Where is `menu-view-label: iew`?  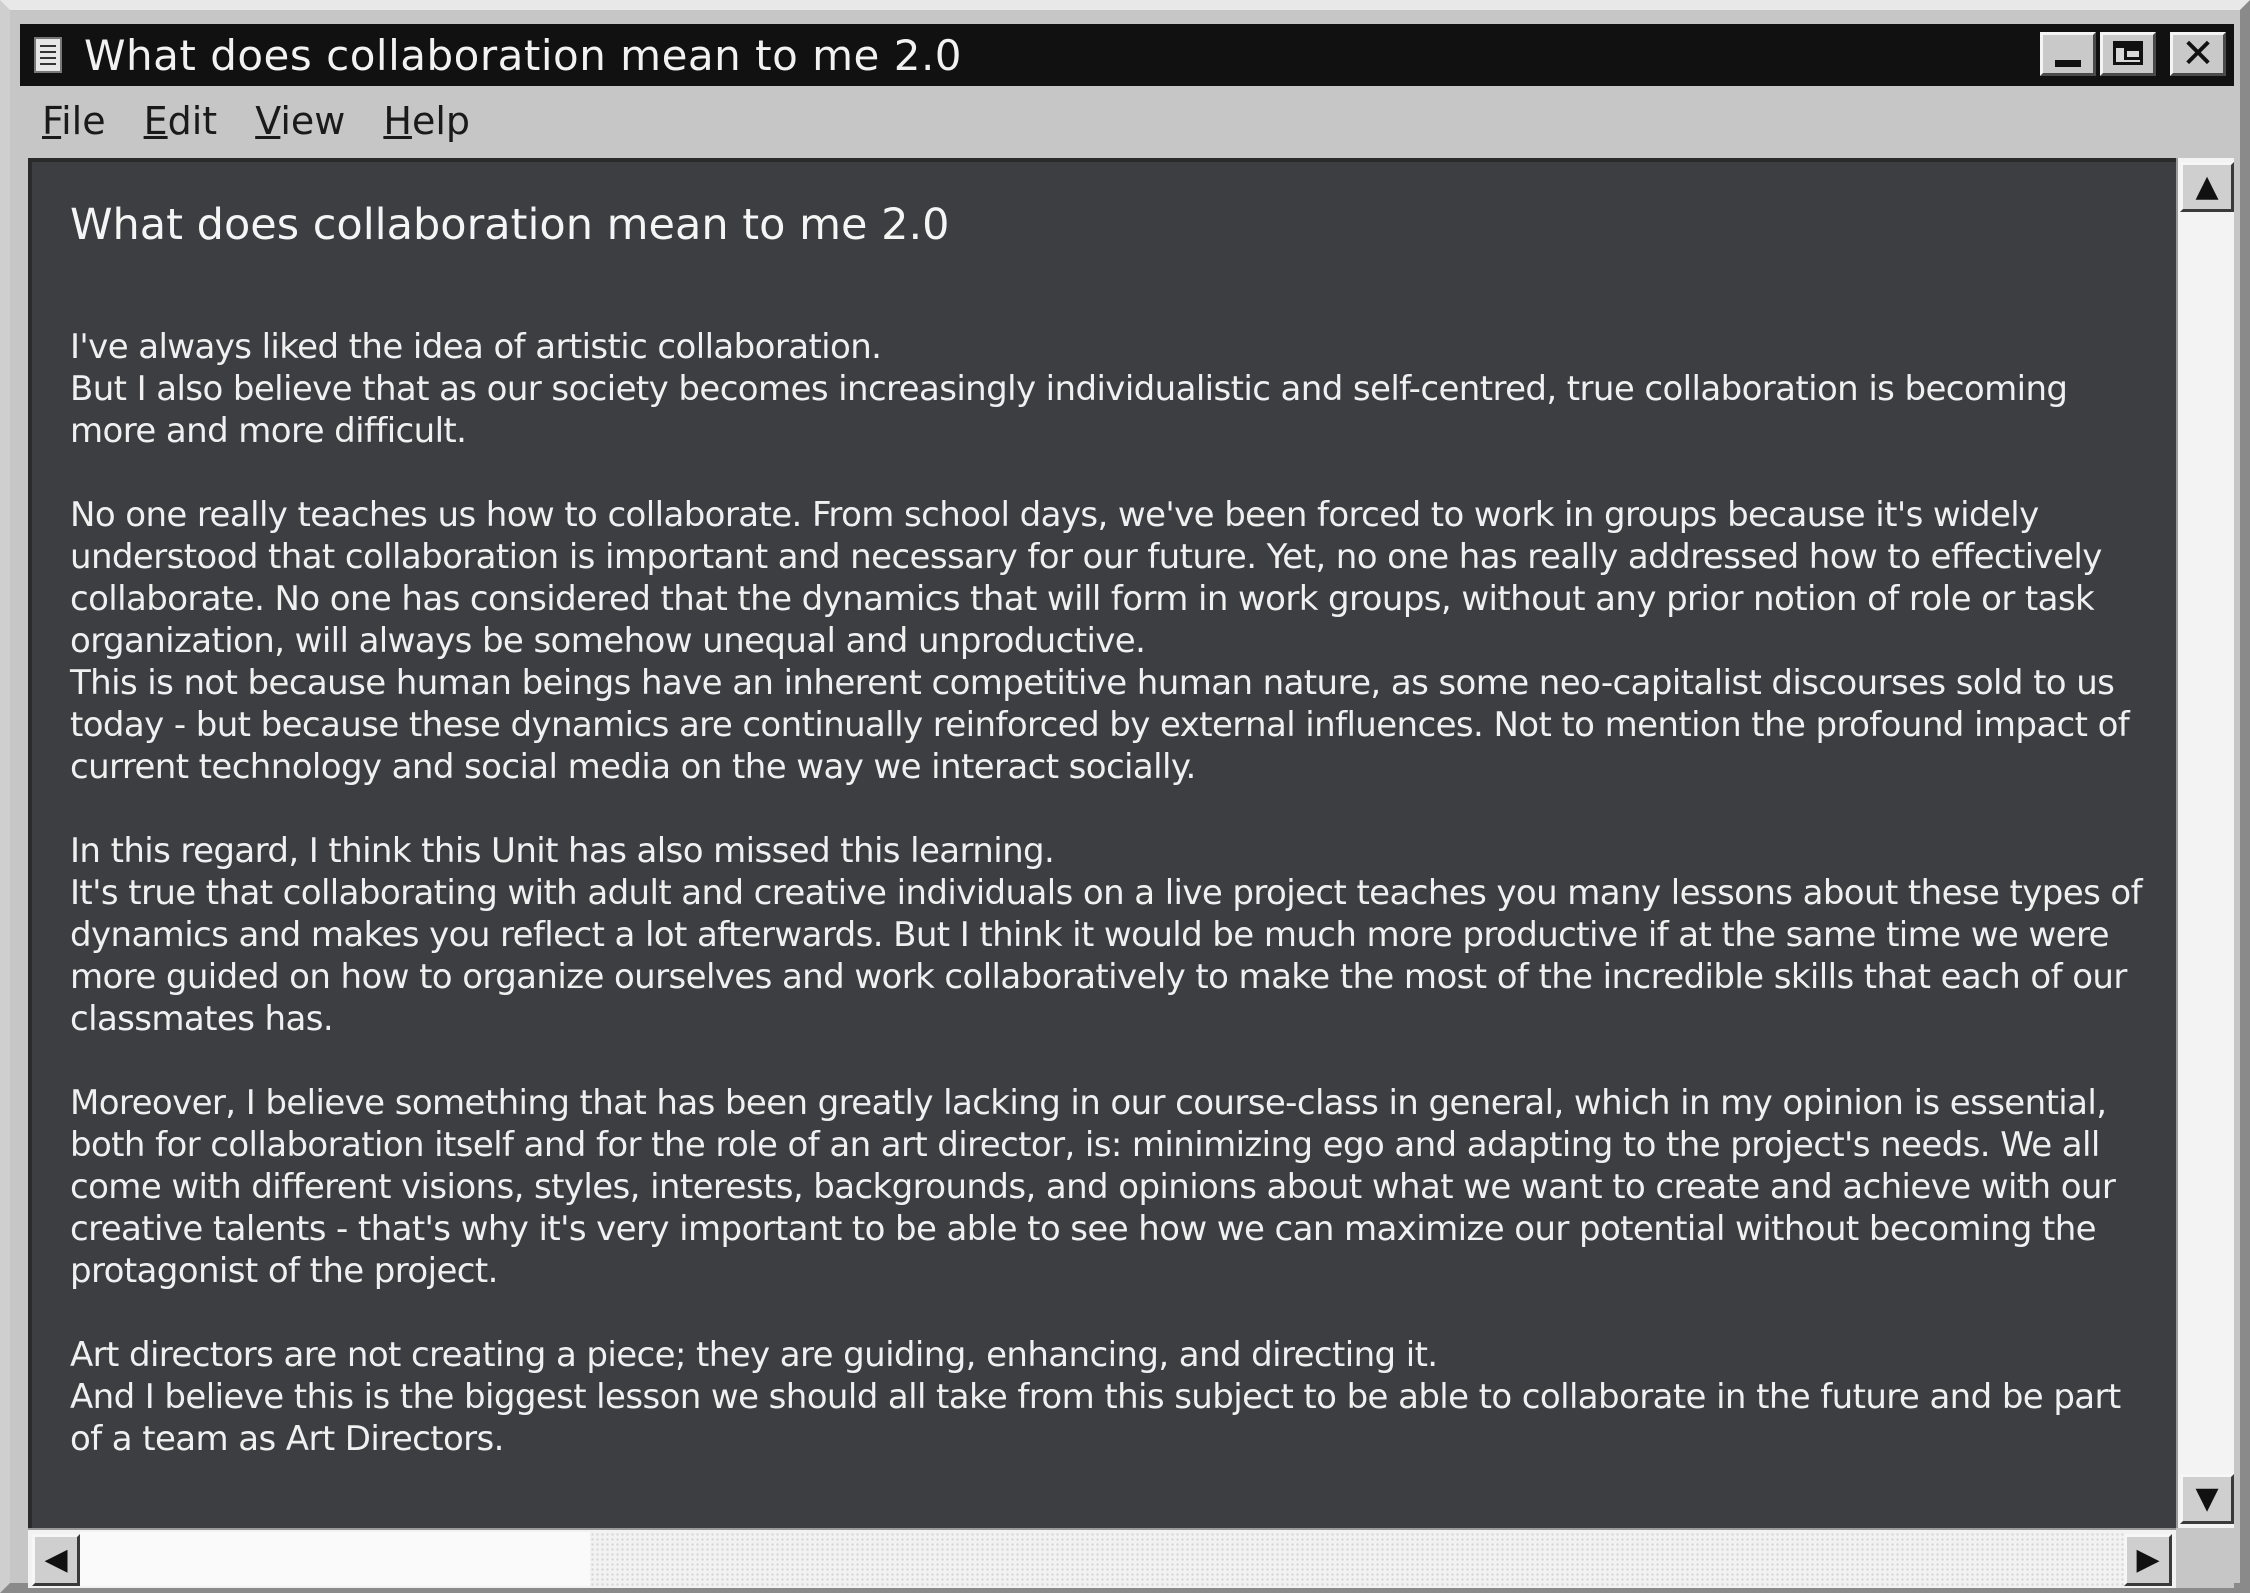
menu-view-label: iew is located at coordinates (313, 121).